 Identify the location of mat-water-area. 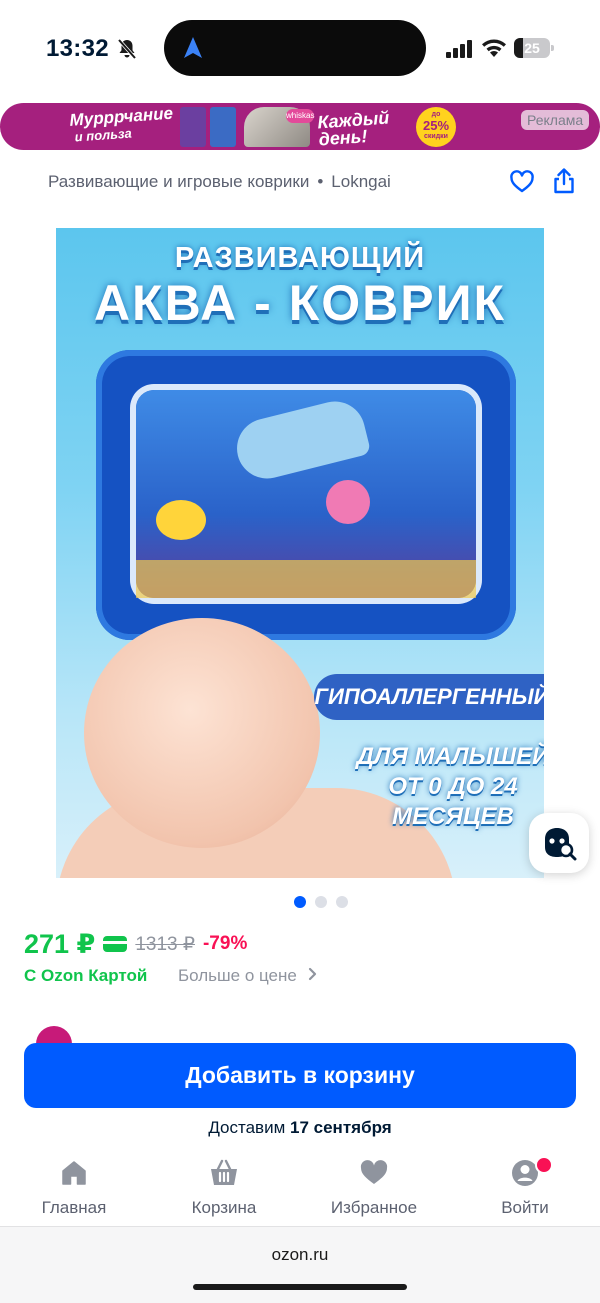
(306, 494).